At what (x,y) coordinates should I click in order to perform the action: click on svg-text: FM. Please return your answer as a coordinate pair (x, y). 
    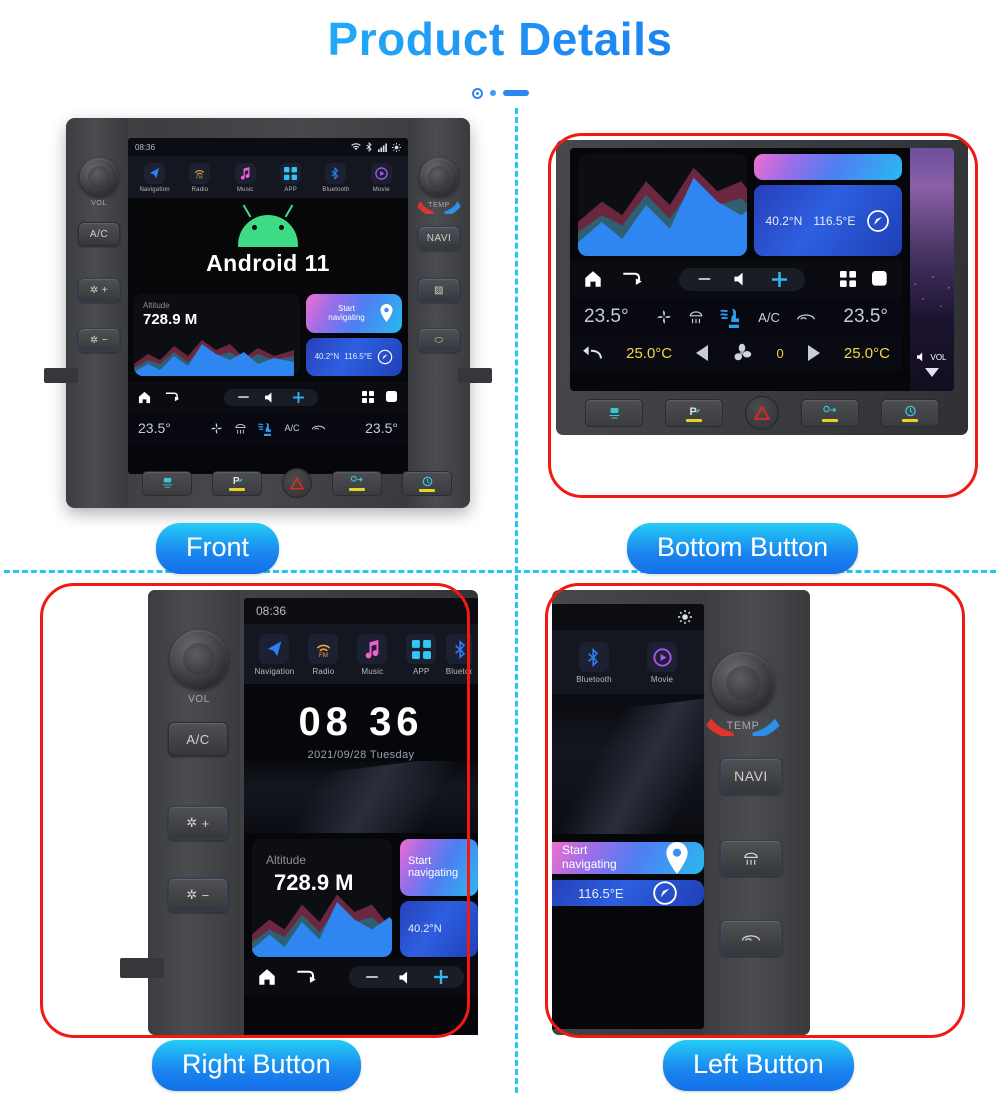
    Looking at the image, I should click on (323, 654).